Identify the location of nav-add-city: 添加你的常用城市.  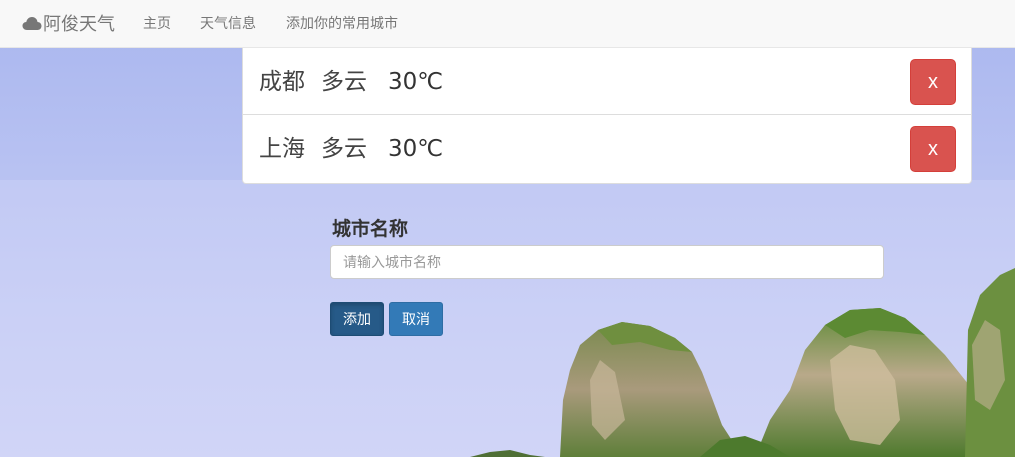
(342, 23).